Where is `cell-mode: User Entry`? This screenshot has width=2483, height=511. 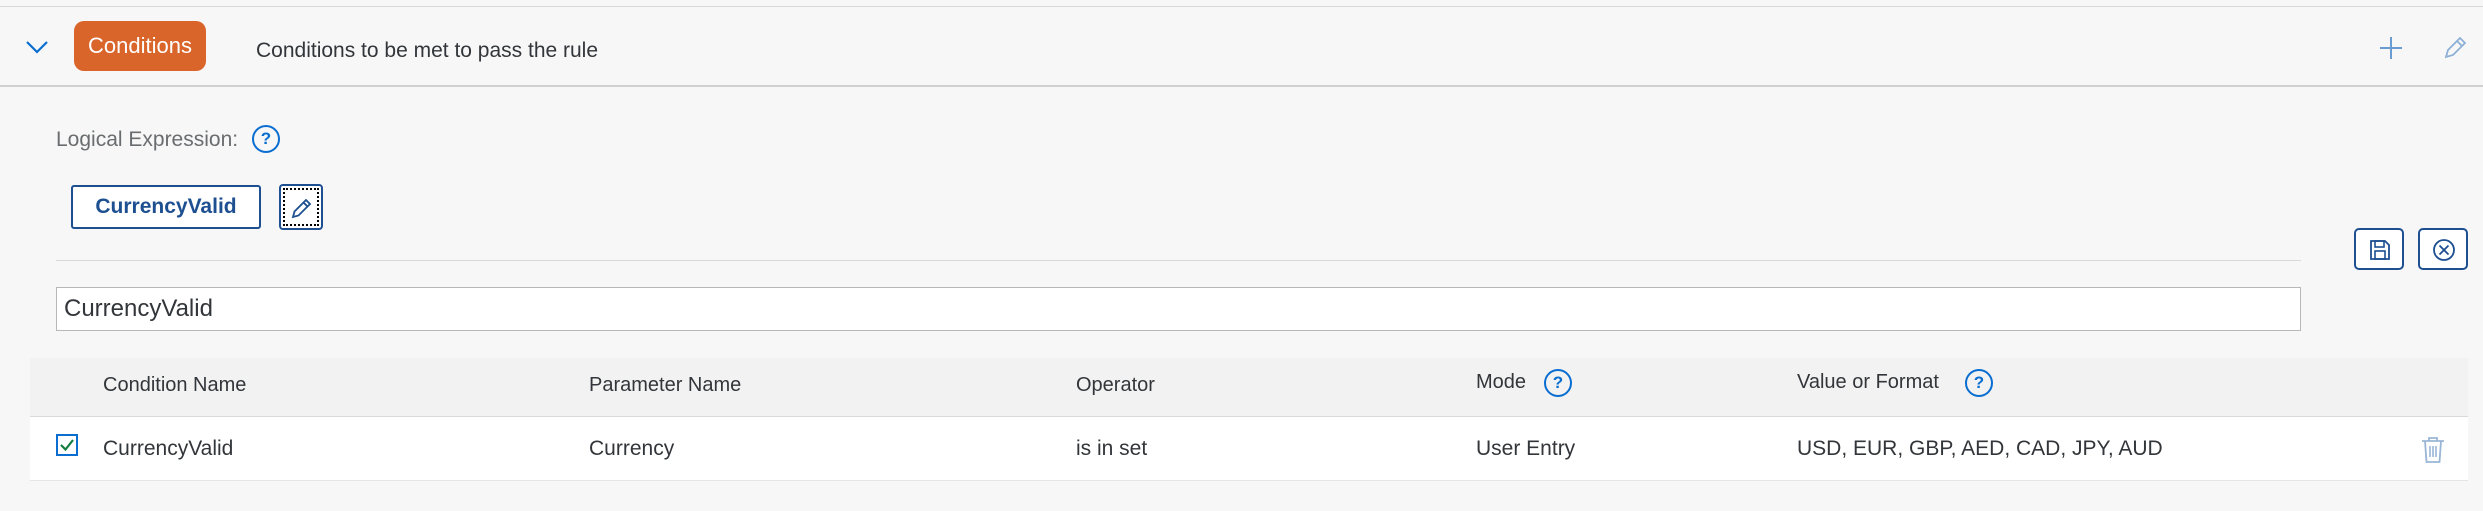
cell-mode: User Entry is located at coordinates (1526, 448).